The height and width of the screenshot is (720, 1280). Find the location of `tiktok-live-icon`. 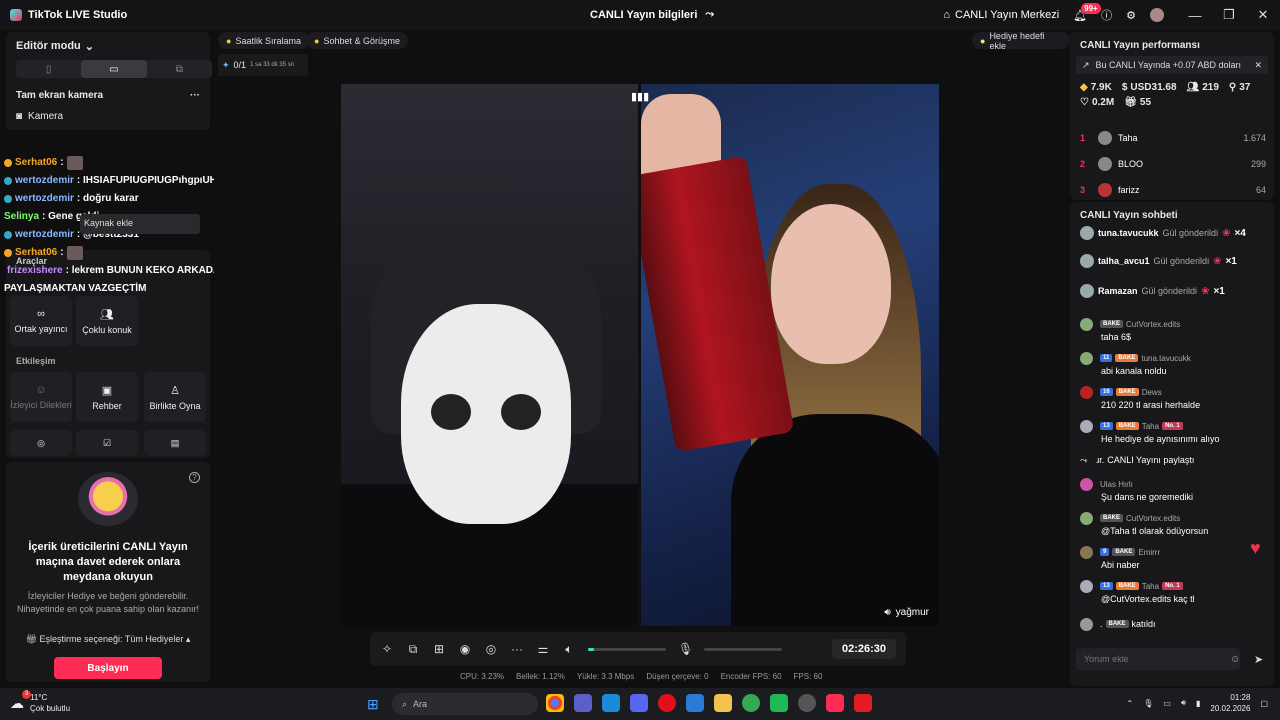

tiktok-live-icon is located at coordinates (835, 703).